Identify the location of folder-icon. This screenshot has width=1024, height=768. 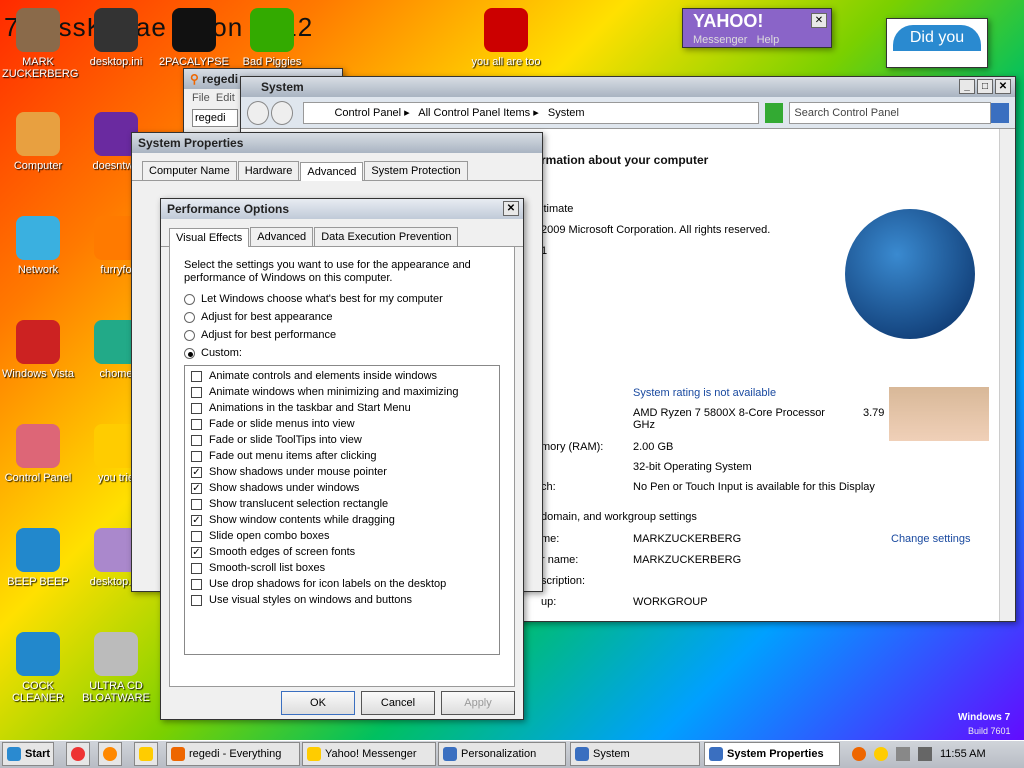
(146, 754).